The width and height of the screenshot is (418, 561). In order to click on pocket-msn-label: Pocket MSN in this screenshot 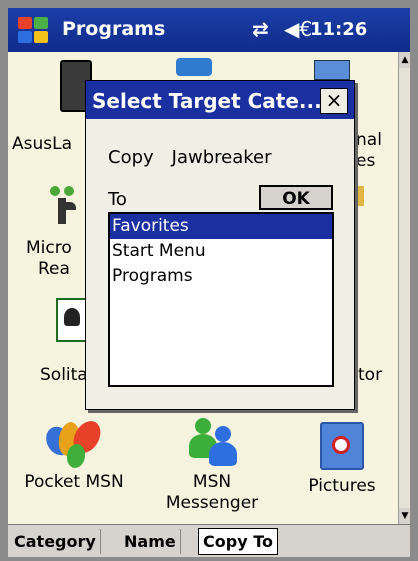, I will do `click(74, 482)`.